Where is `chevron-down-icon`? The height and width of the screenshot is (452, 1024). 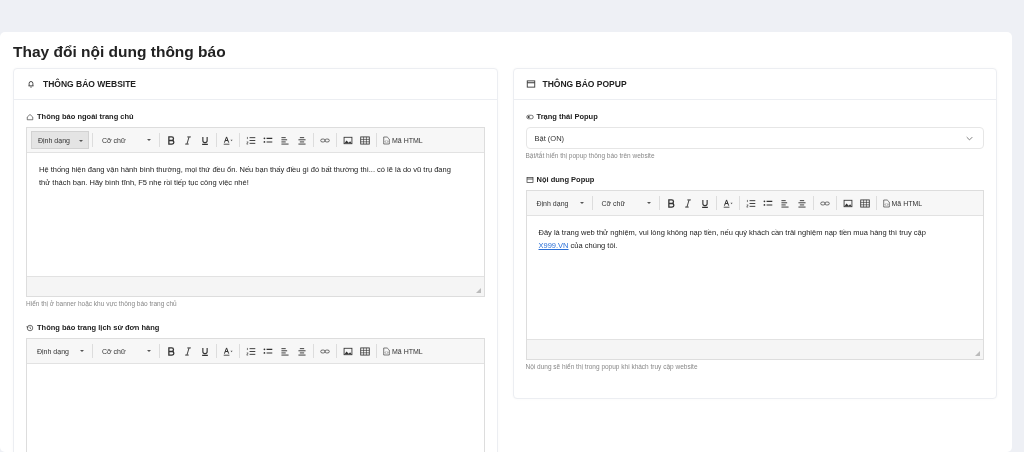
chevron-down-icon is located at coordinates (969, 138).